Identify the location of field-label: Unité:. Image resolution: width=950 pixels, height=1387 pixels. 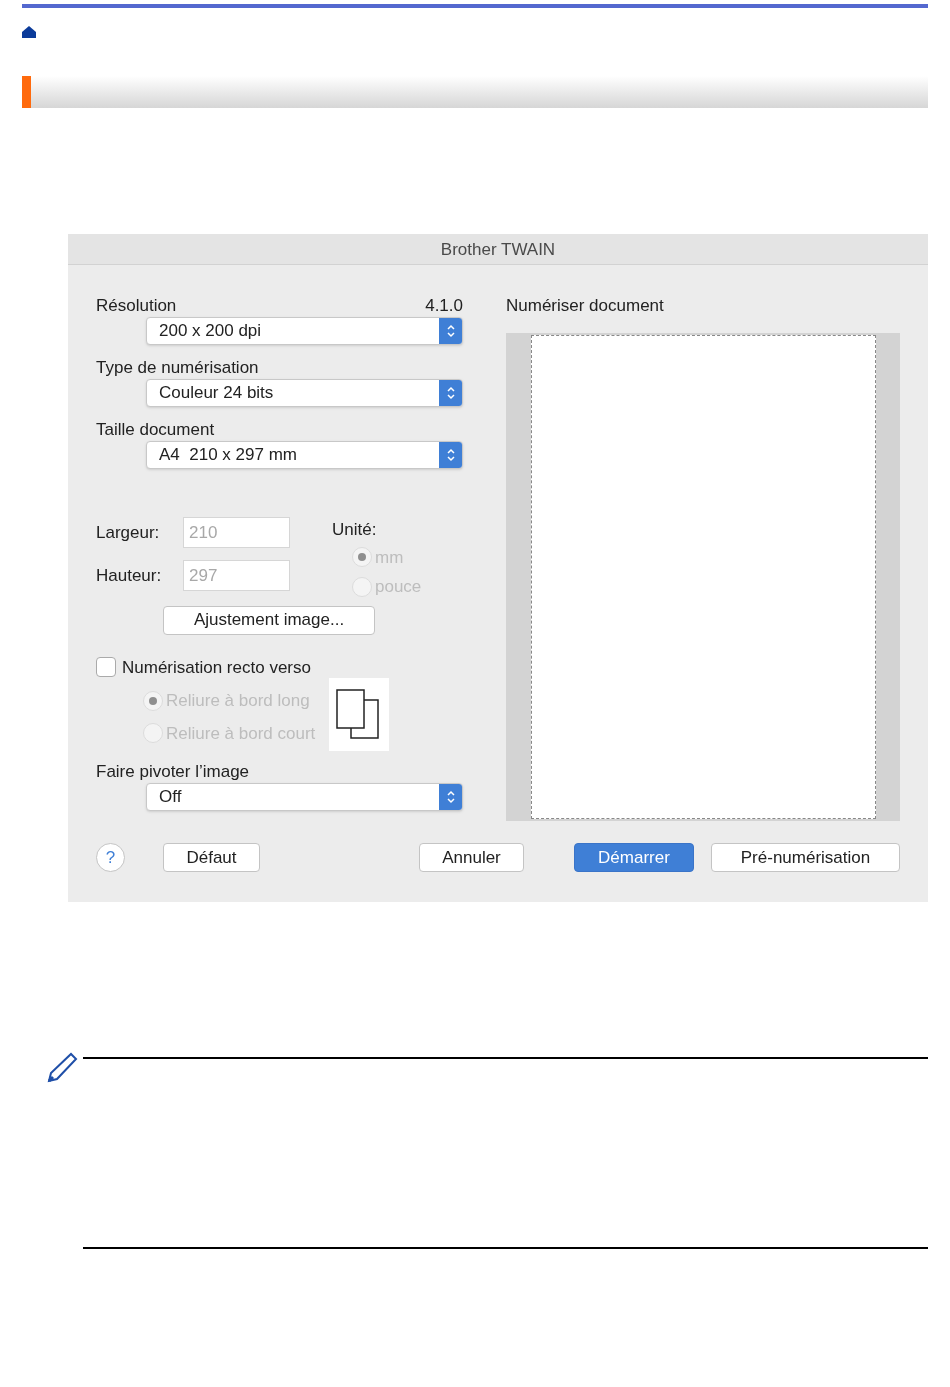
(355, 530).